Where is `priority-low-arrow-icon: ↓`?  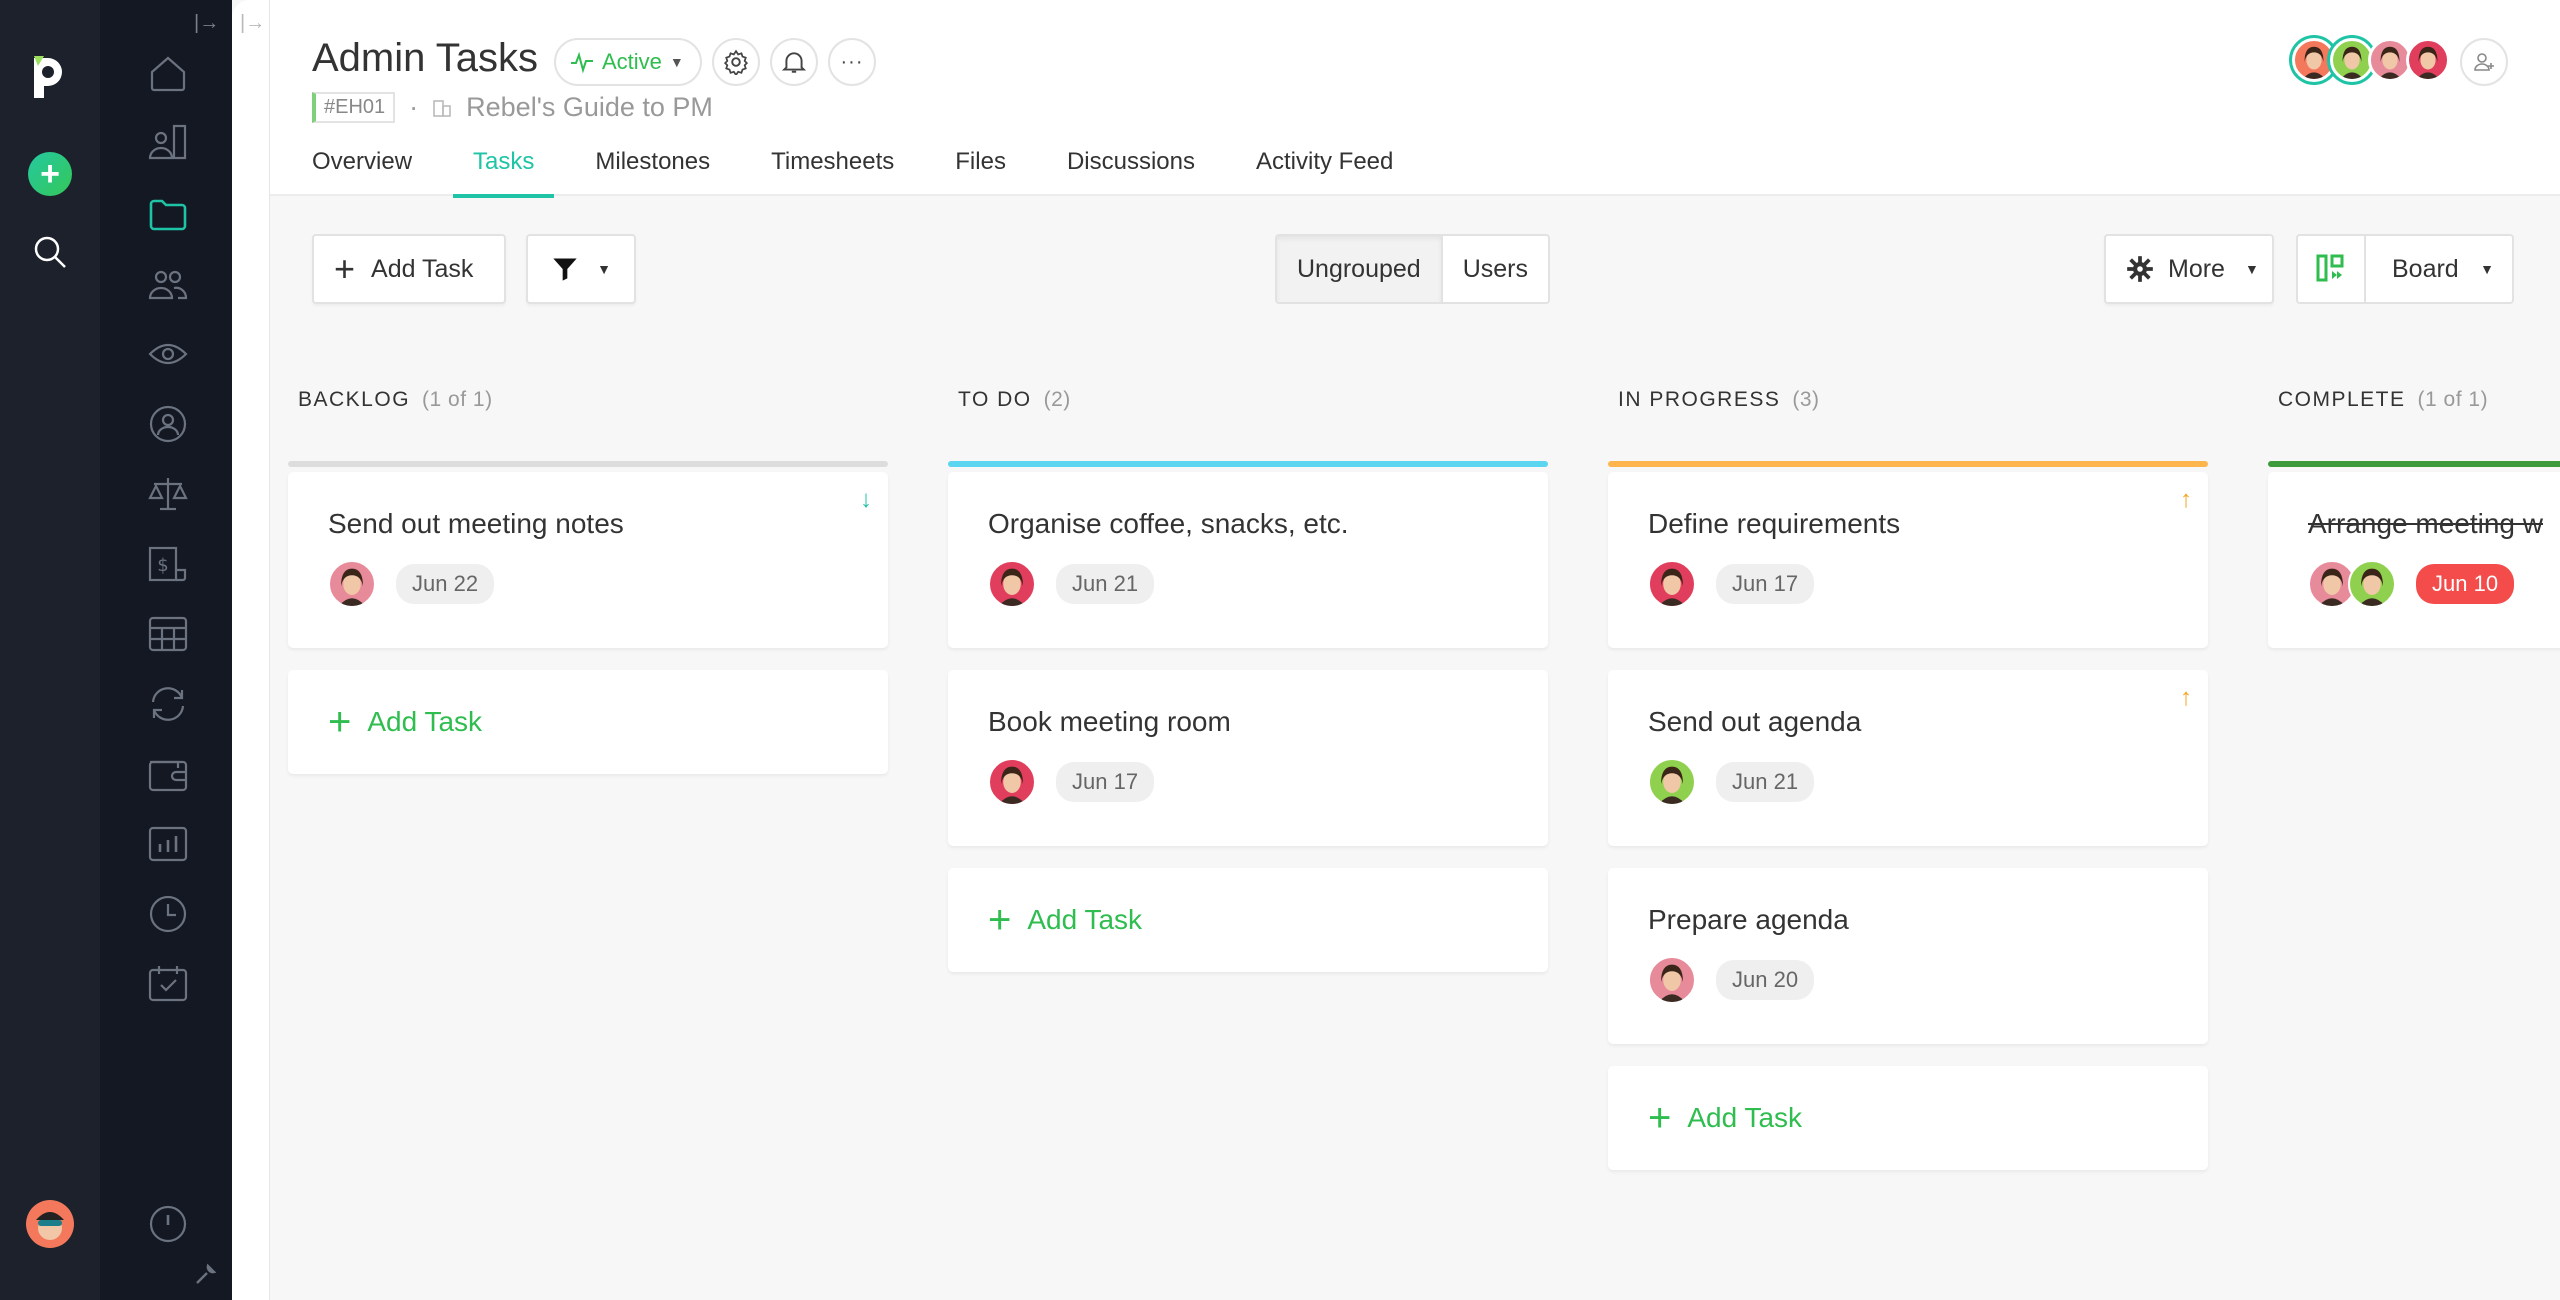 priority-low-arrow-icon: ↓ is located at coordinates (866, 499).